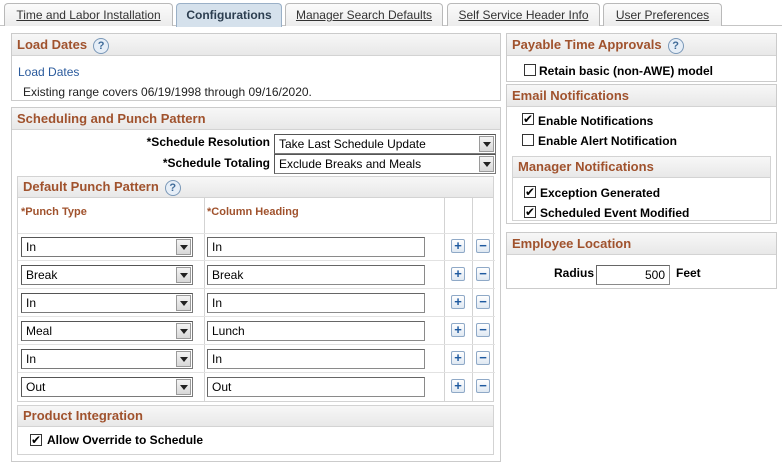 The height and width of the screenshot is (470, 782). Describe the element at coordinates (633, 275) in the screenshot. I see `radius-input: 500` at that location.